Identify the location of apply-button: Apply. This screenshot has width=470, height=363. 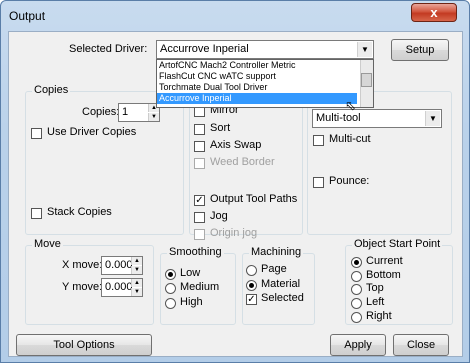
(358, 345).